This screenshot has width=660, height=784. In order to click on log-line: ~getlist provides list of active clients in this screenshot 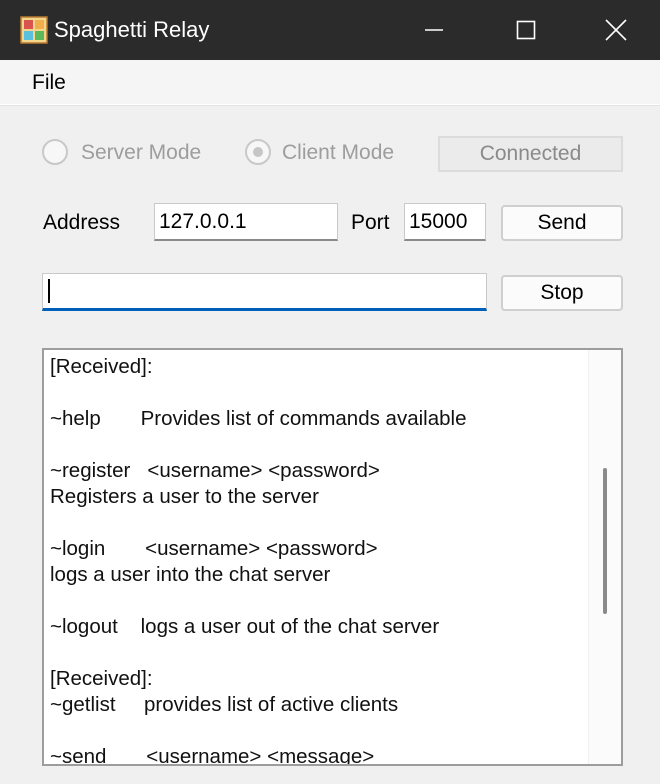, I will do `click(224, 704)`.